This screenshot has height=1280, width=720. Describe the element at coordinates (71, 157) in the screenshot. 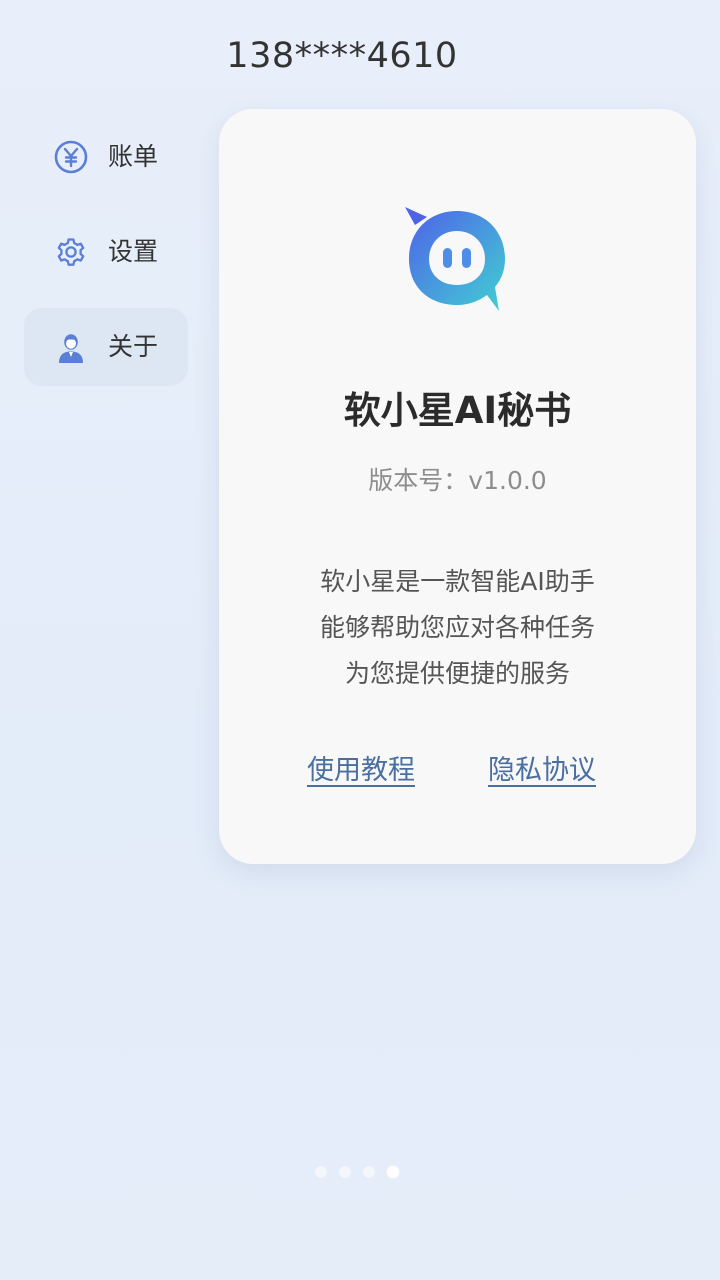

I see `yen-icon` at that location.